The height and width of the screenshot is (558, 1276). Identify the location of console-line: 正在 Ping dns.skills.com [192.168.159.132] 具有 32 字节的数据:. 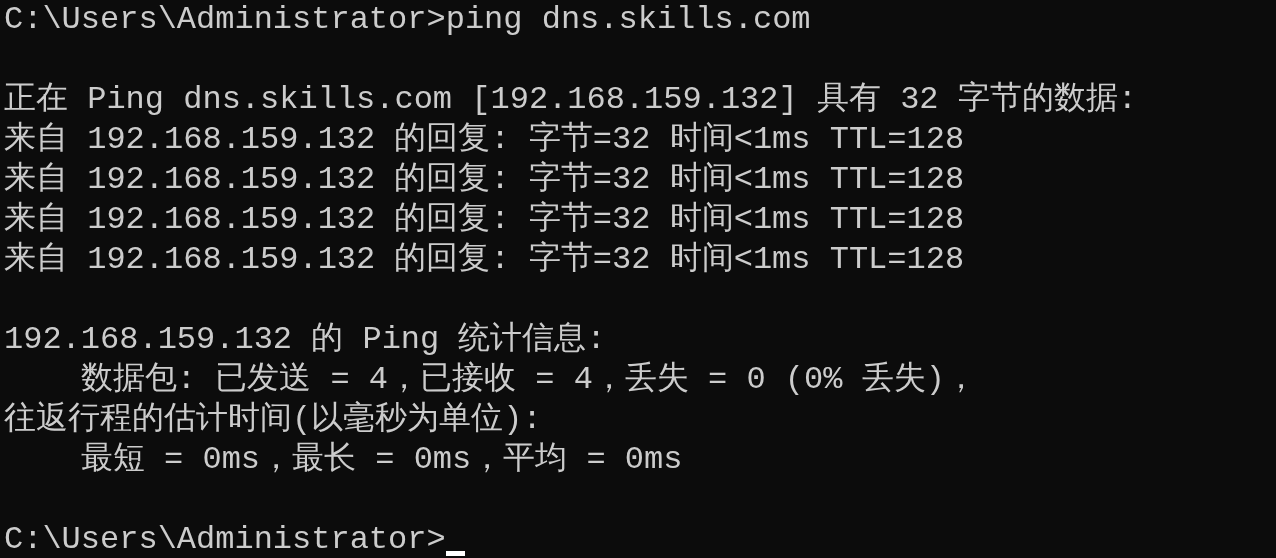
(570, 100).